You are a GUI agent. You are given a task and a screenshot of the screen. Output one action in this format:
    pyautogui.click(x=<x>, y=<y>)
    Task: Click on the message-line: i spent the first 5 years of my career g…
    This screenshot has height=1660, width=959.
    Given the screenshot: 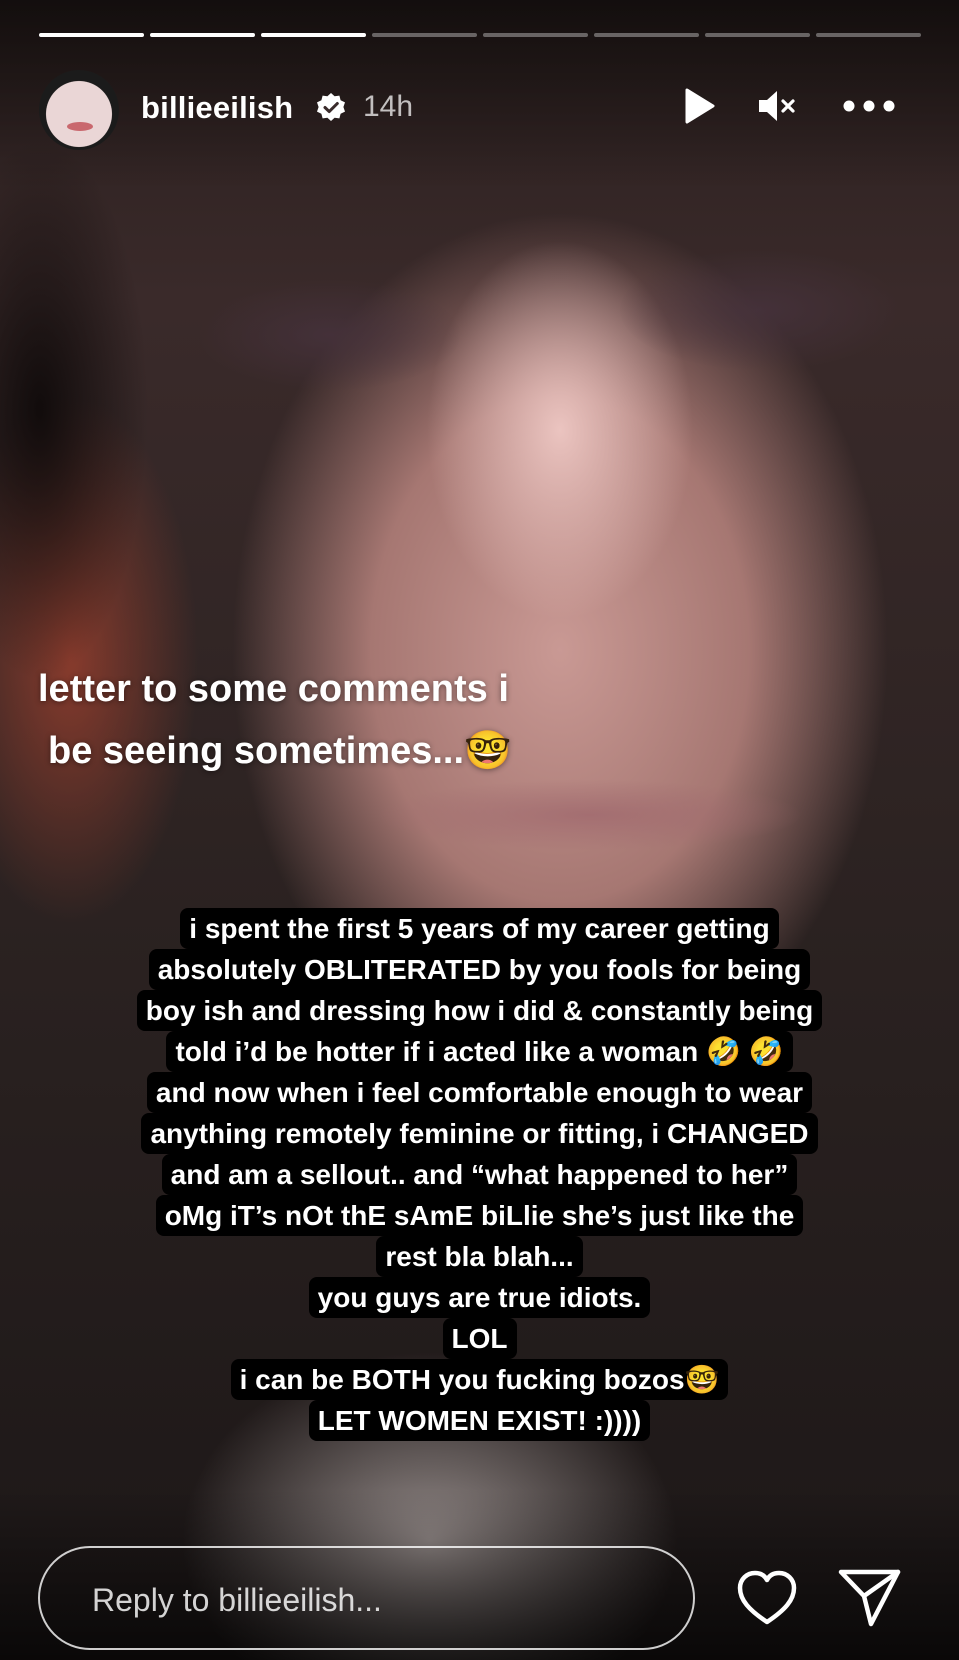 What is the action you would take?
    pyautogui.click(x=479, y=928)
    